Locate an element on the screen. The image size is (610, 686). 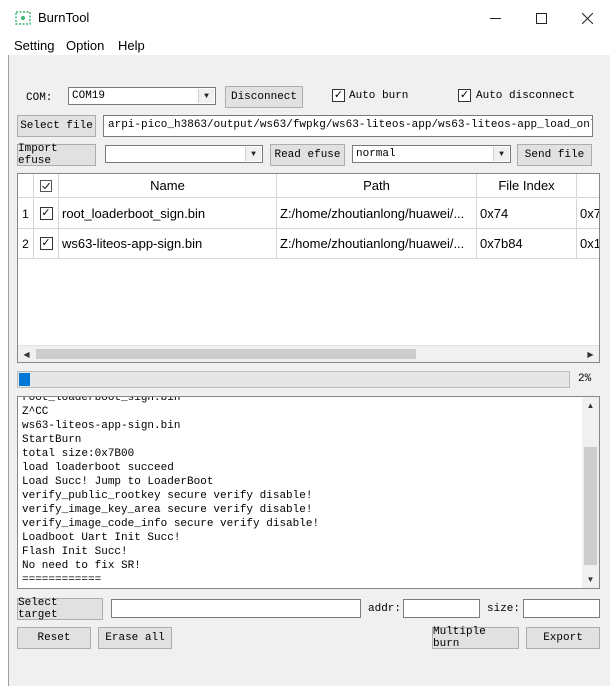
menu-setting: Setting is located at coordinates (34, 45).